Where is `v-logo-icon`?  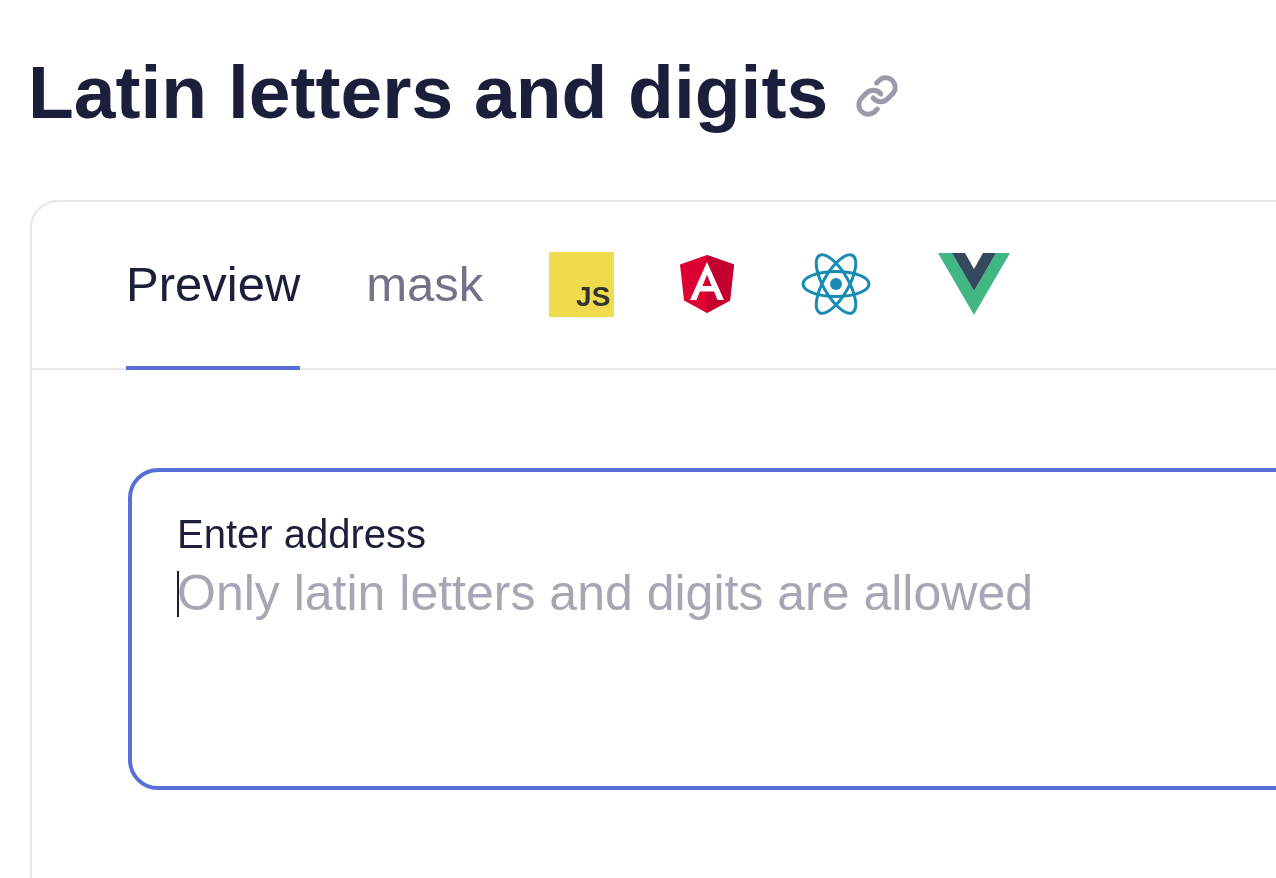
v-logo-icon is located at coordinates (974, 284).